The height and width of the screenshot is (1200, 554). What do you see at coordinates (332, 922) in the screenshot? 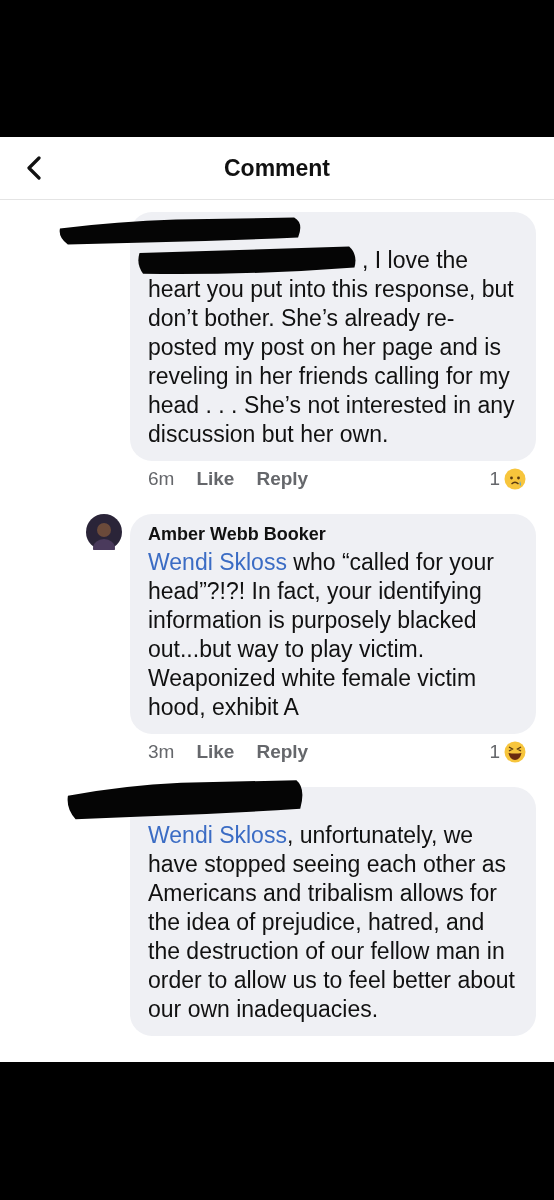
I see `comment-text: Wendi Skloss, unfortunately, we have stopped seeing each other as Americans and tribalism allows for the idea of prejudice, hatred, and the destruction of our fellow man in order to allow us to feel better about our own inadequacies.` at bounding box center [332, 922].